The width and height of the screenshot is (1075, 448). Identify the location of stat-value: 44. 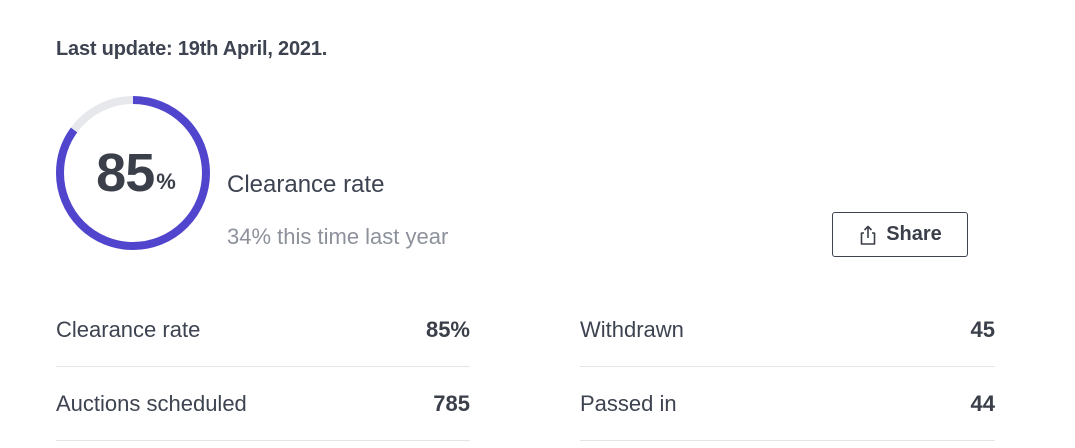
(982, 403).